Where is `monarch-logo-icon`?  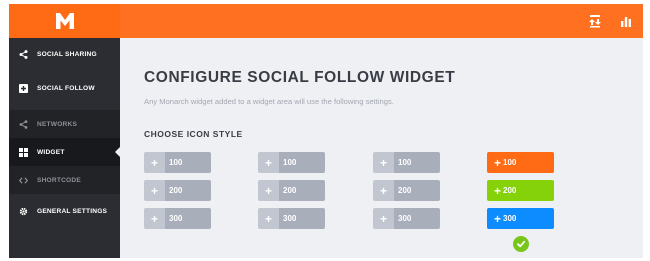
monarch-logo-icon is located at coordinates (64, 21).